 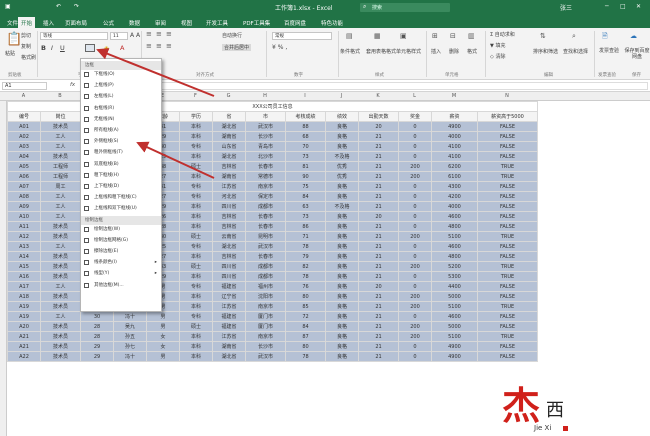 What do you see at coordinates (155, 113) in the screenshot?
I see `annotation-arrows` at bounding box center [155, 113].